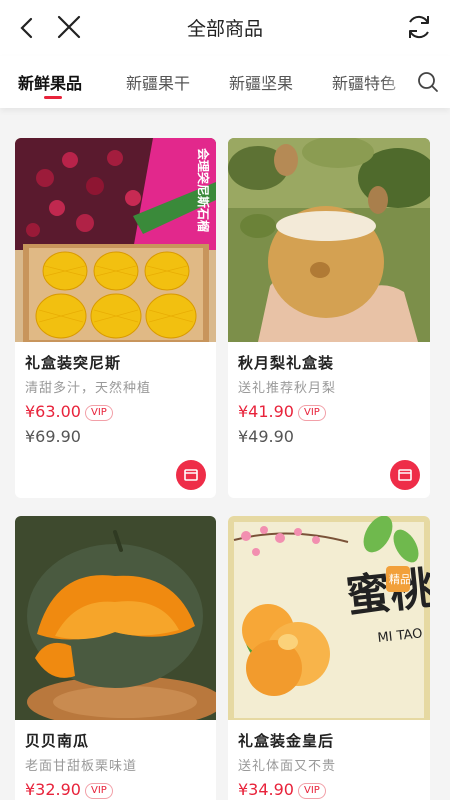 The image size is (450, 800). Describe the element at coordinates (286, 740) in the screenshot. I see `product-name: 礼盒装金皇后` at that location.